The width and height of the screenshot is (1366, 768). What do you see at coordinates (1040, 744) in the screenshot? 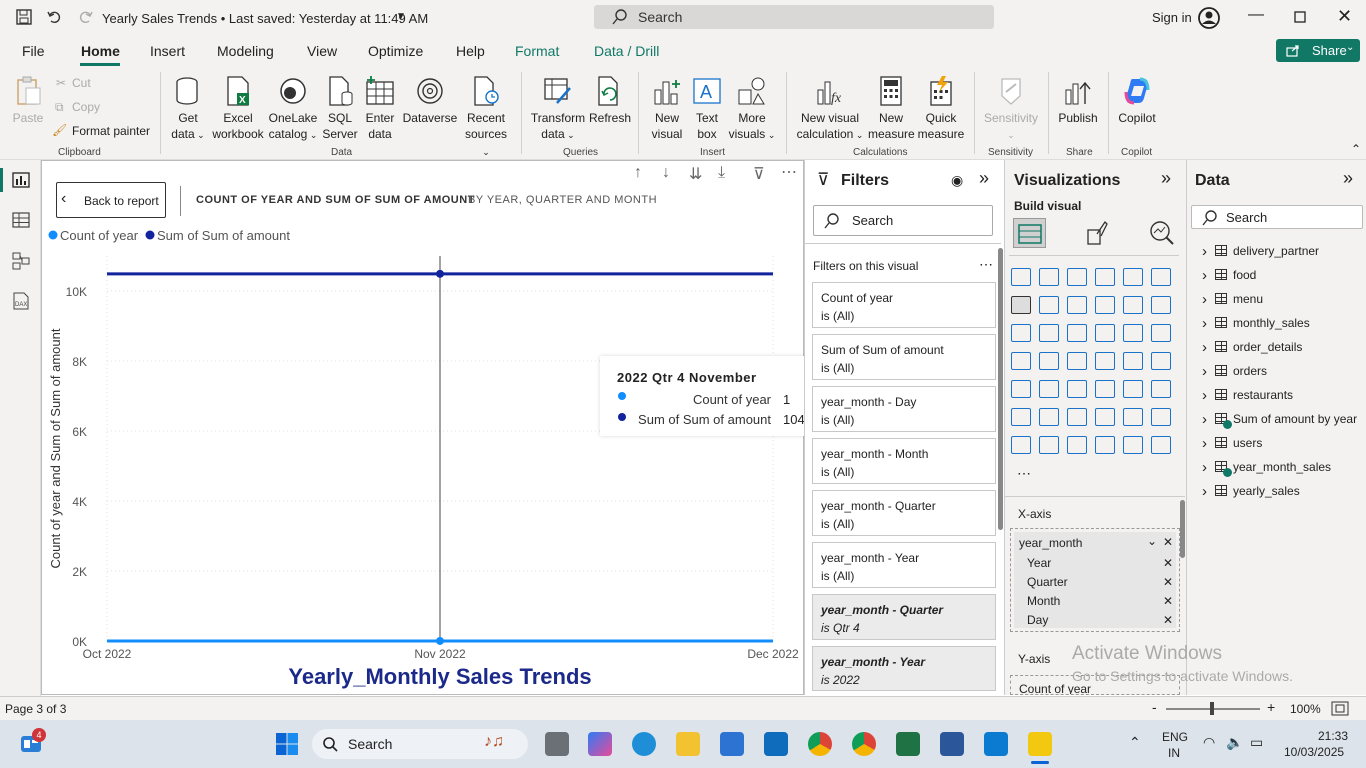
I see `power-bi-icon` at bounding box center [1040, 744].